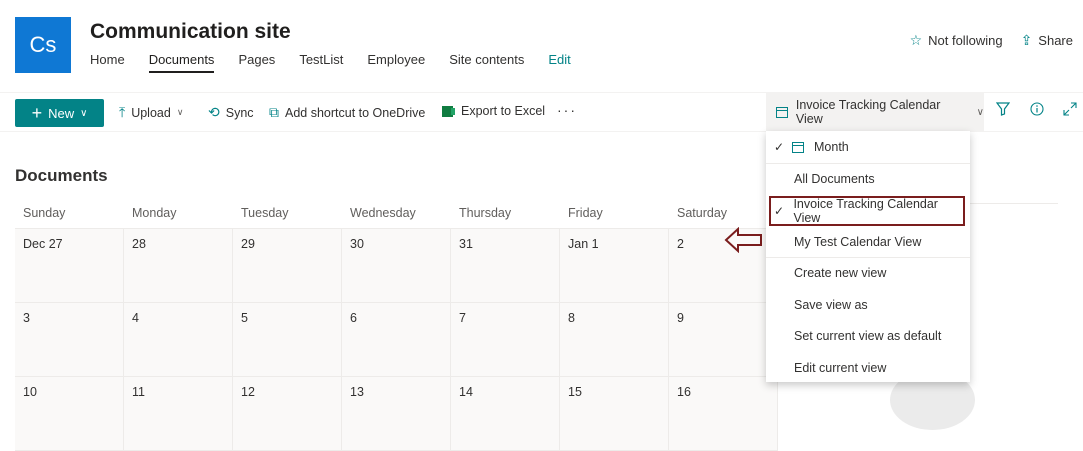 This screenshot has width=1083, height=451. I want to click on upload-button: ⤒ Upload ∨, so click(151, 112).